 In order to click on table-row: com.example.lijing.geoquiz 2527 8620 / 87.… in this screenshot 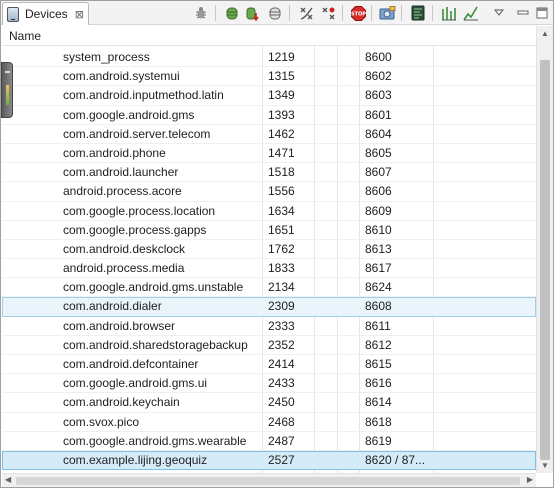, I will do `click(269, 460)`.